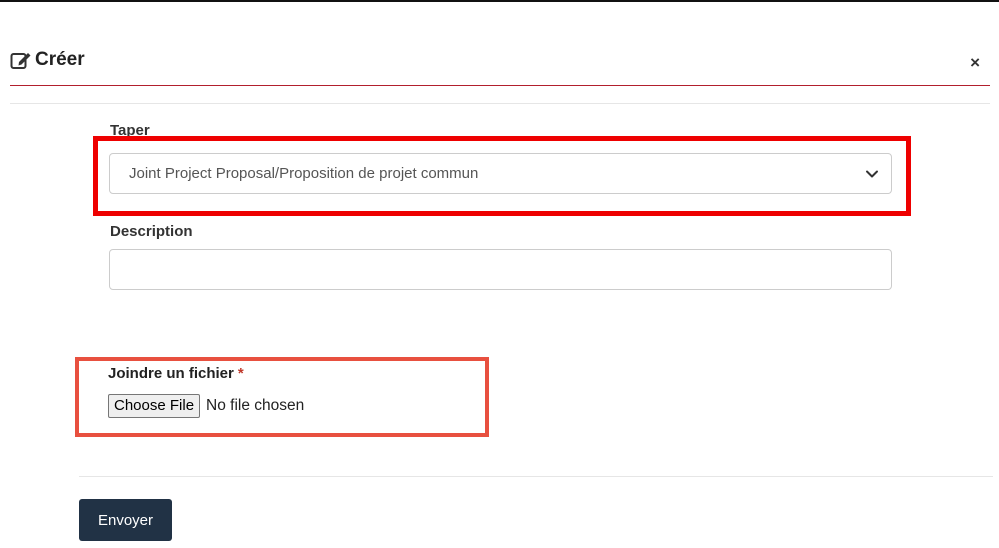  I want to click on description-label: Description, so click(151, 231).